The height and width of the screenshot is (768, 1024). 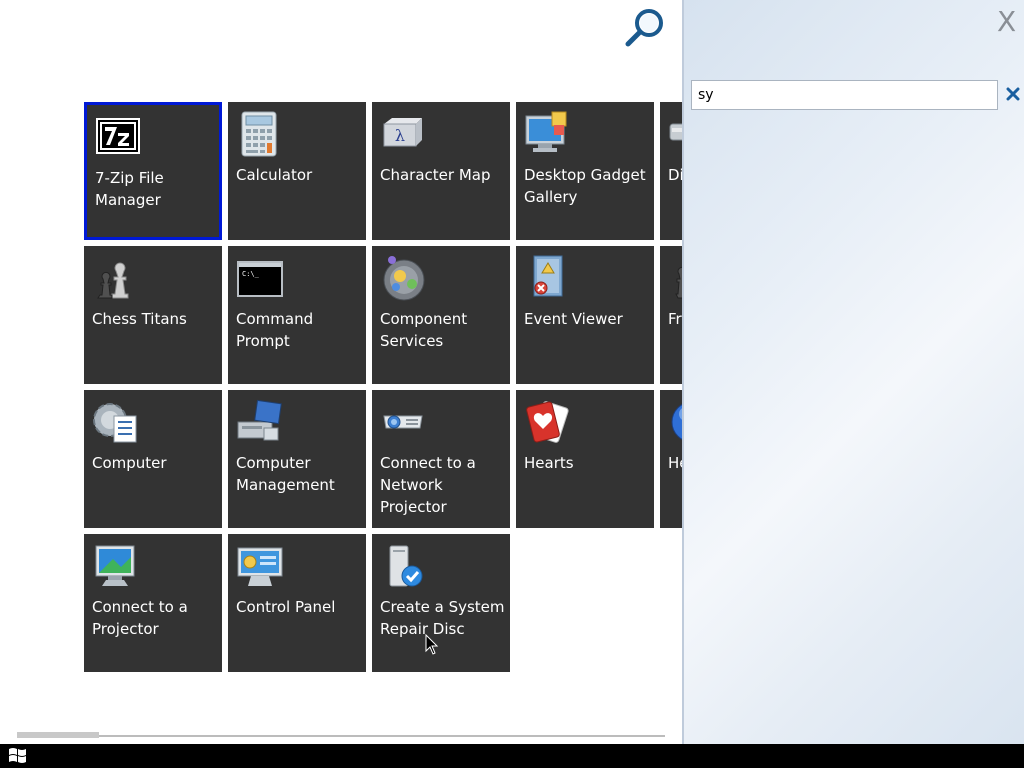 What do you see at coordinates (129, 189) in the screenshot?
I see `tile-label: 7-Zip File Manager` at bounding box center [129, 189].